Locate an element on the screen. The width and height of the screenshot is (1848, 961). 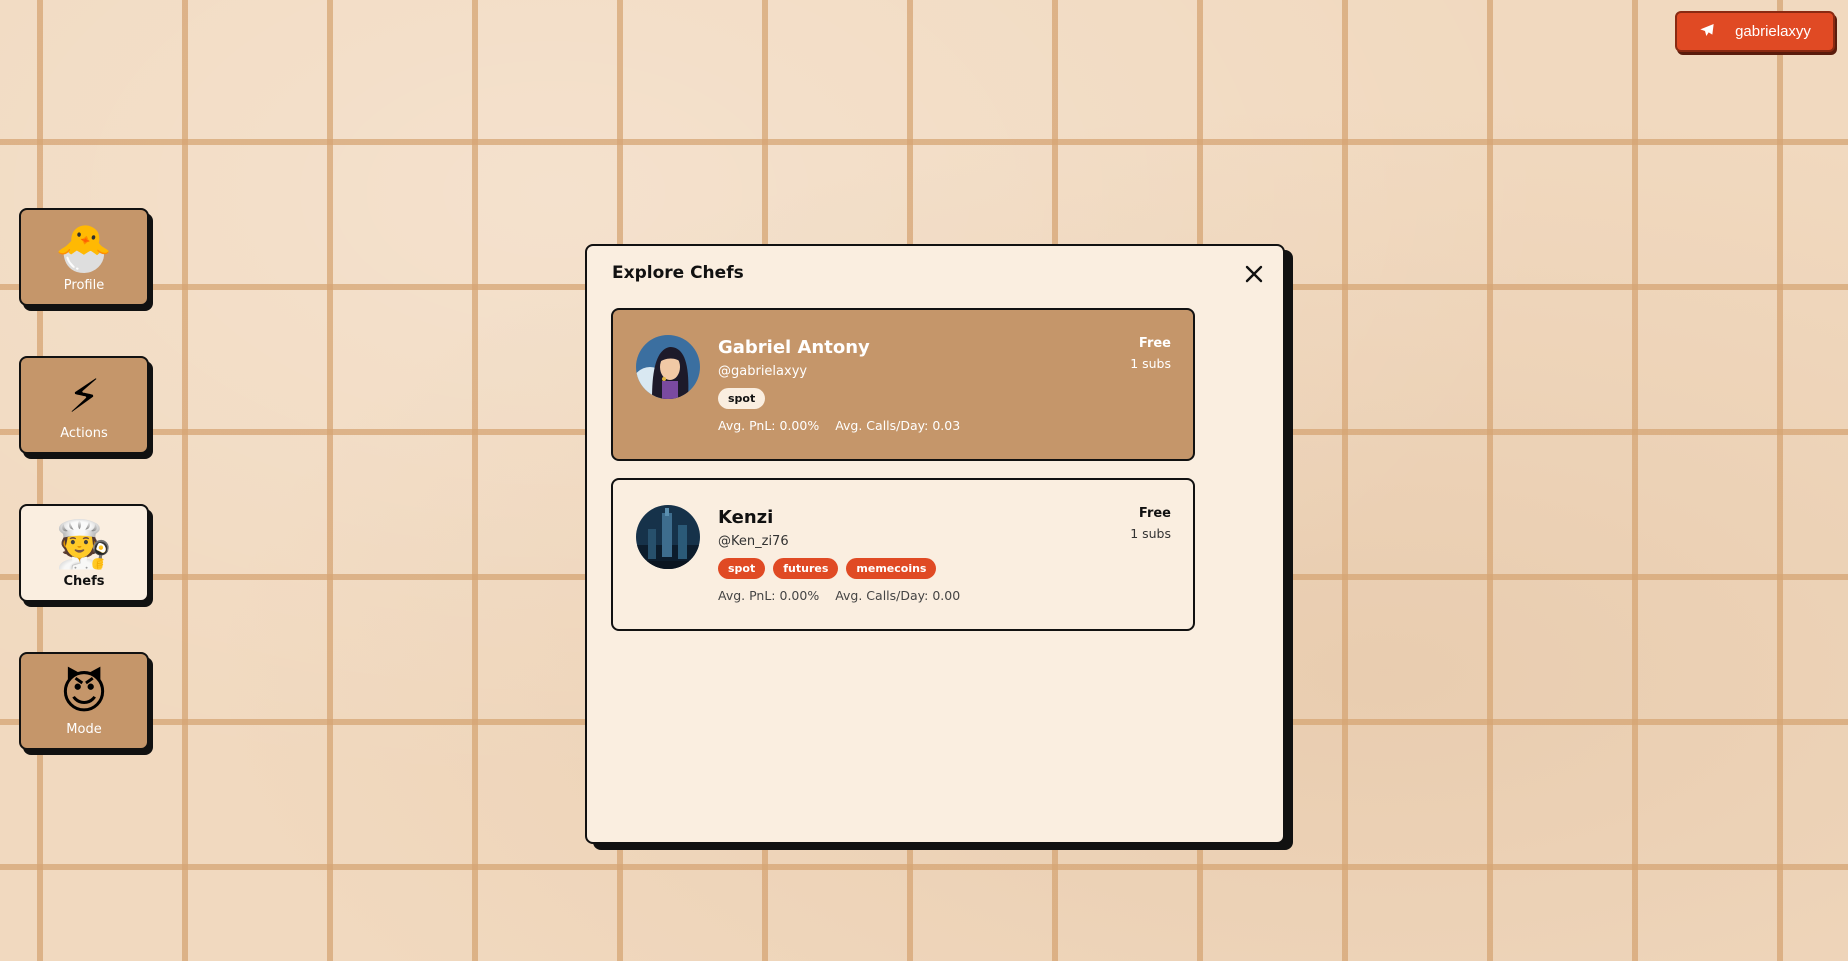
sidebar-item-profile: 🐣 Profile is located at coordinates (84, 257).